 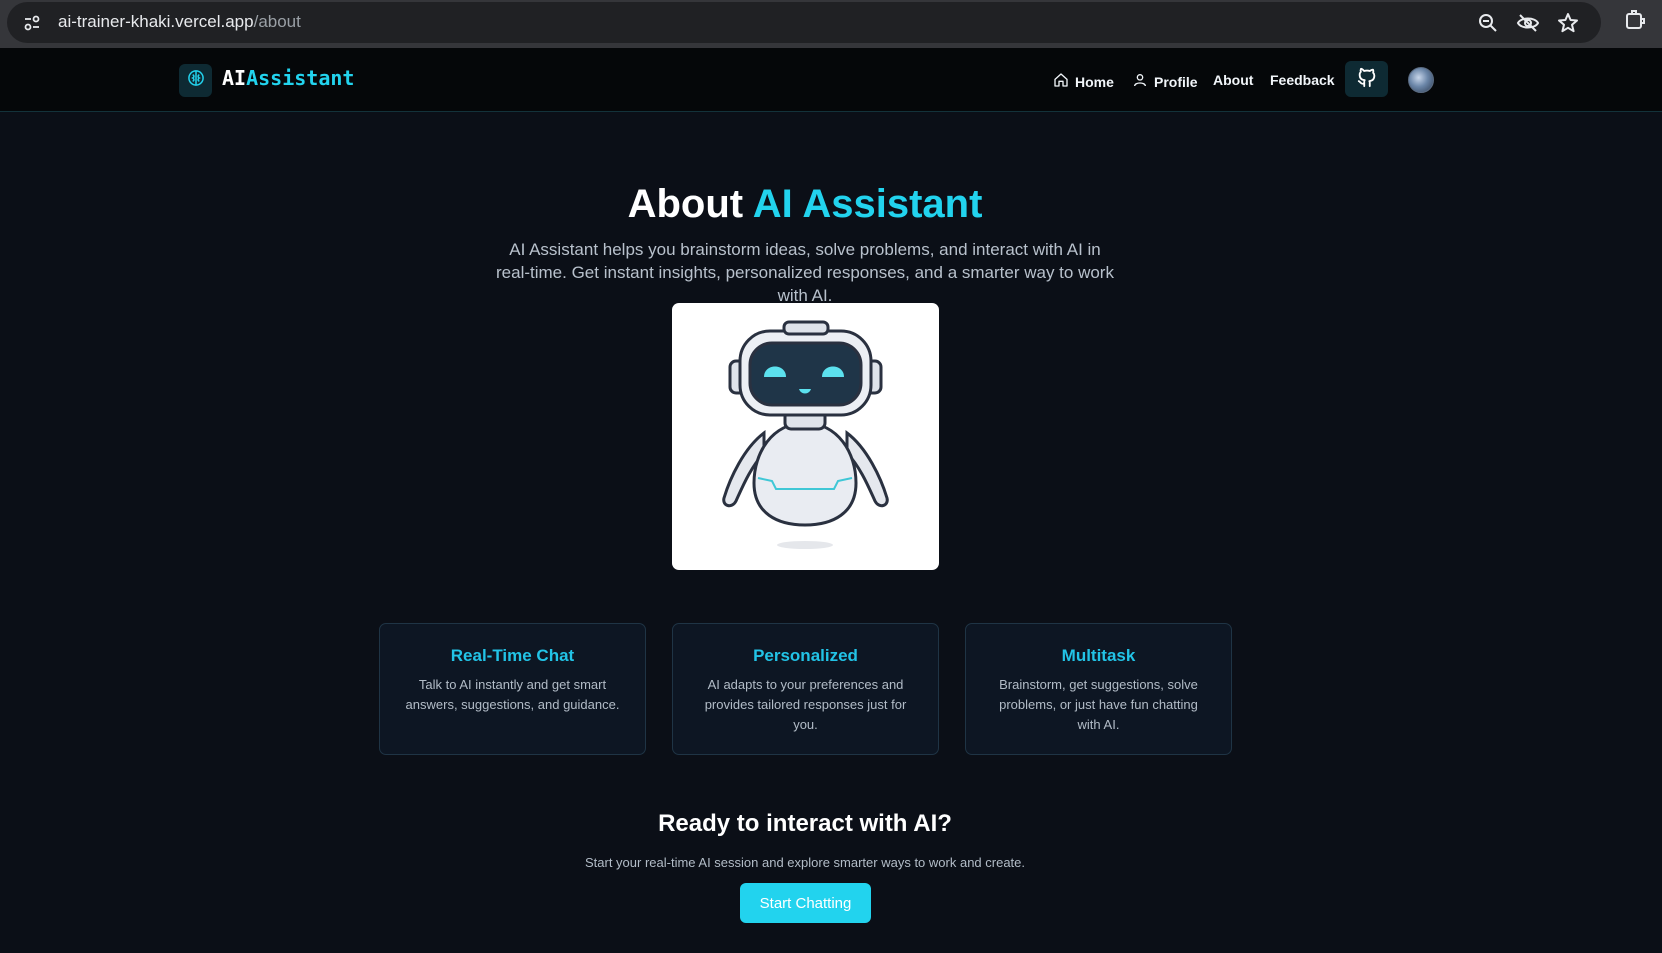 I want to click on github-icon, so click(x=1367, y=79).